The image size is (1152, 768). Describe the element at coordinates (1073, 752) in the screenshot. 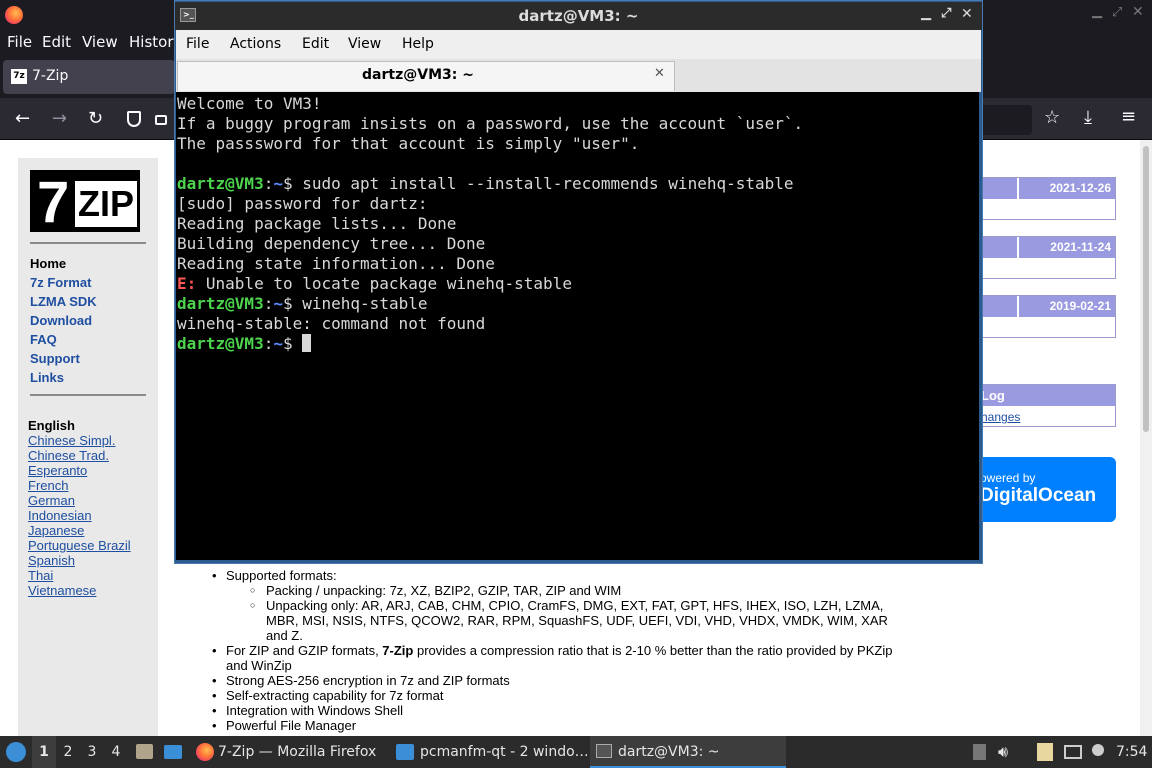

I see `network-icon` at that location.